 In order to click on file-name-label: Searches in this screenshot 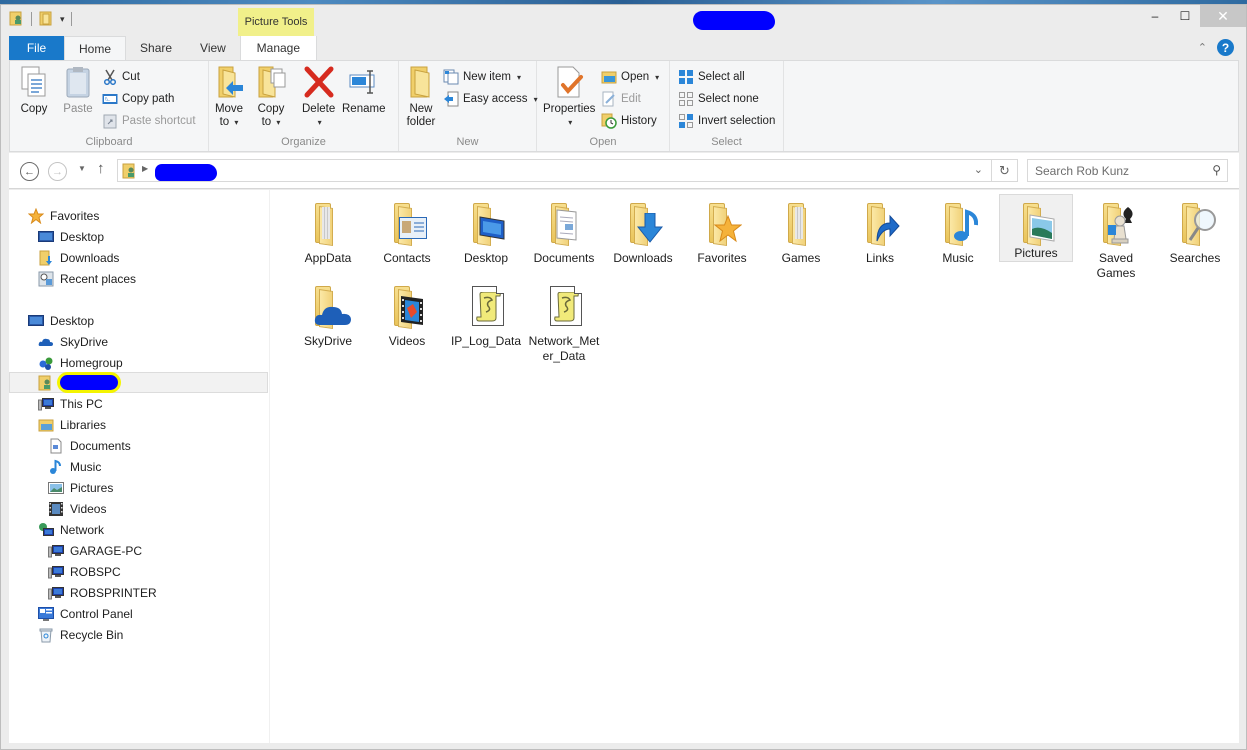, I will do `click(1195, 258)`.